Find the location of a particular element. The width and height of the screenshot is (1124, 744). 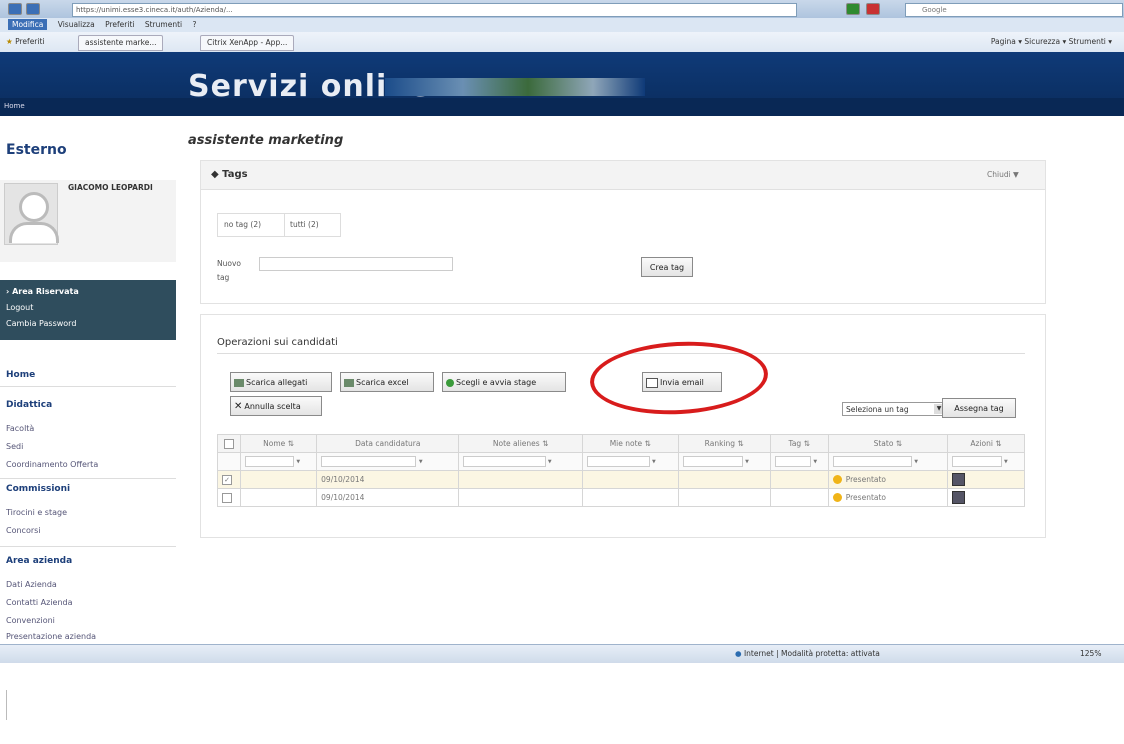

sidebar-link-concorsi: Concorsi is located at coordinates (23, 530).